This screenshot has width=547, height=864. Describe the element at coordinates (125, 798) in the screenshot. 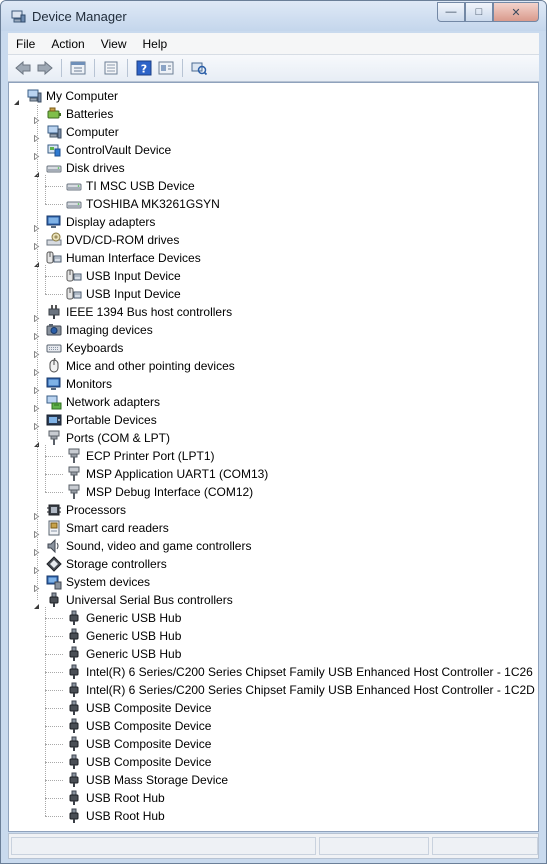

I see `tree-item-label: USB Root Hub` at that location.